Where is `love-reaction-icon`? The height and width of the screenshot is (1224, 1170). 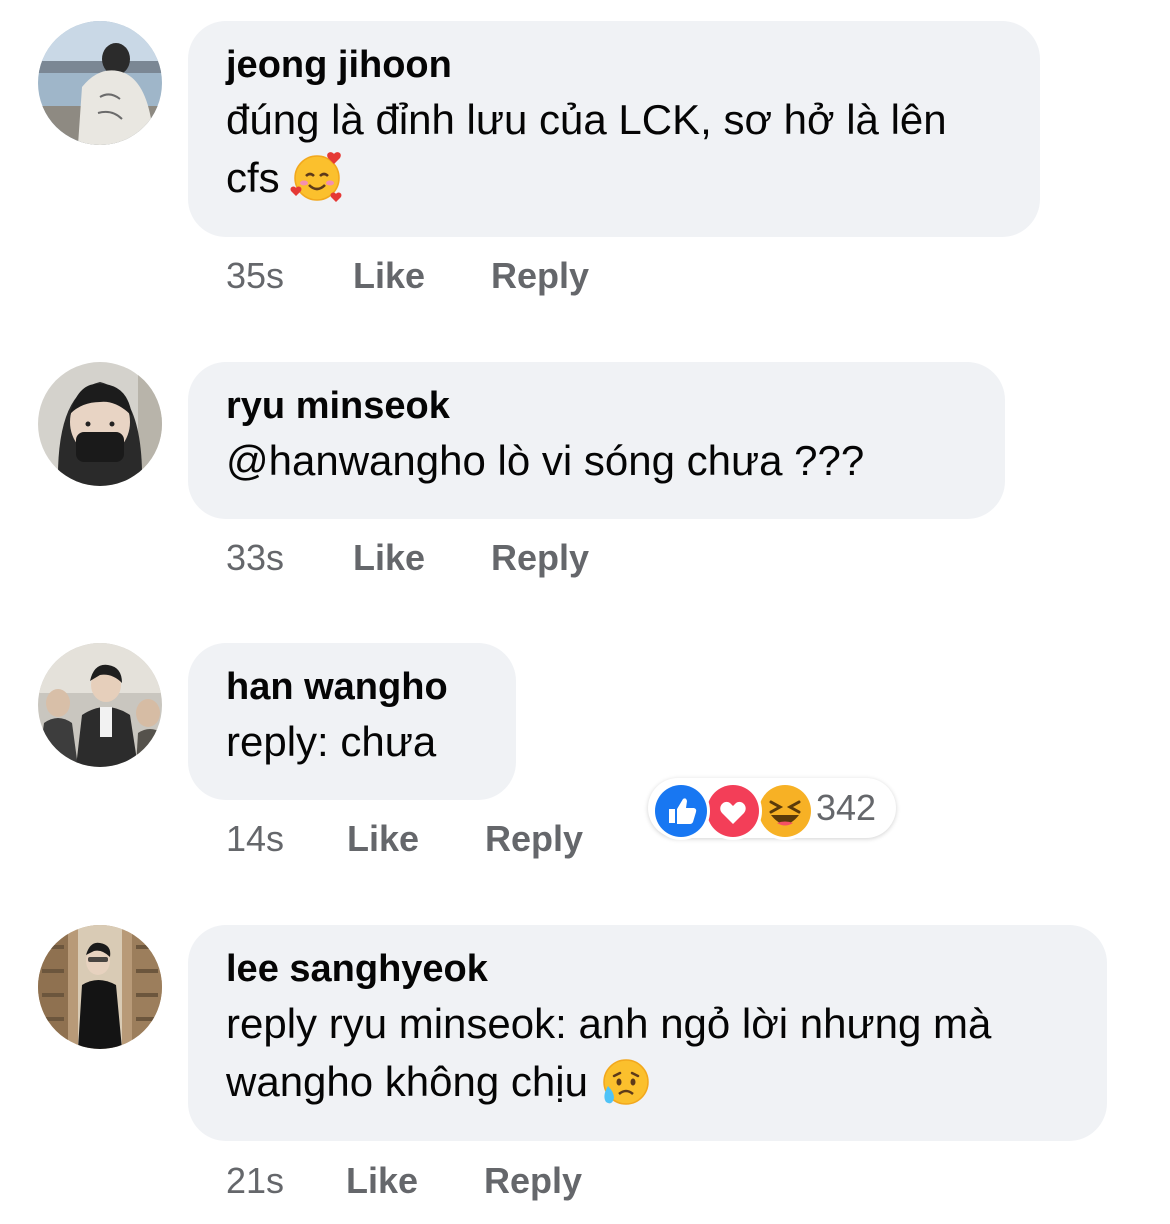 love-reaction-icon is located at coordinates (733, 811).